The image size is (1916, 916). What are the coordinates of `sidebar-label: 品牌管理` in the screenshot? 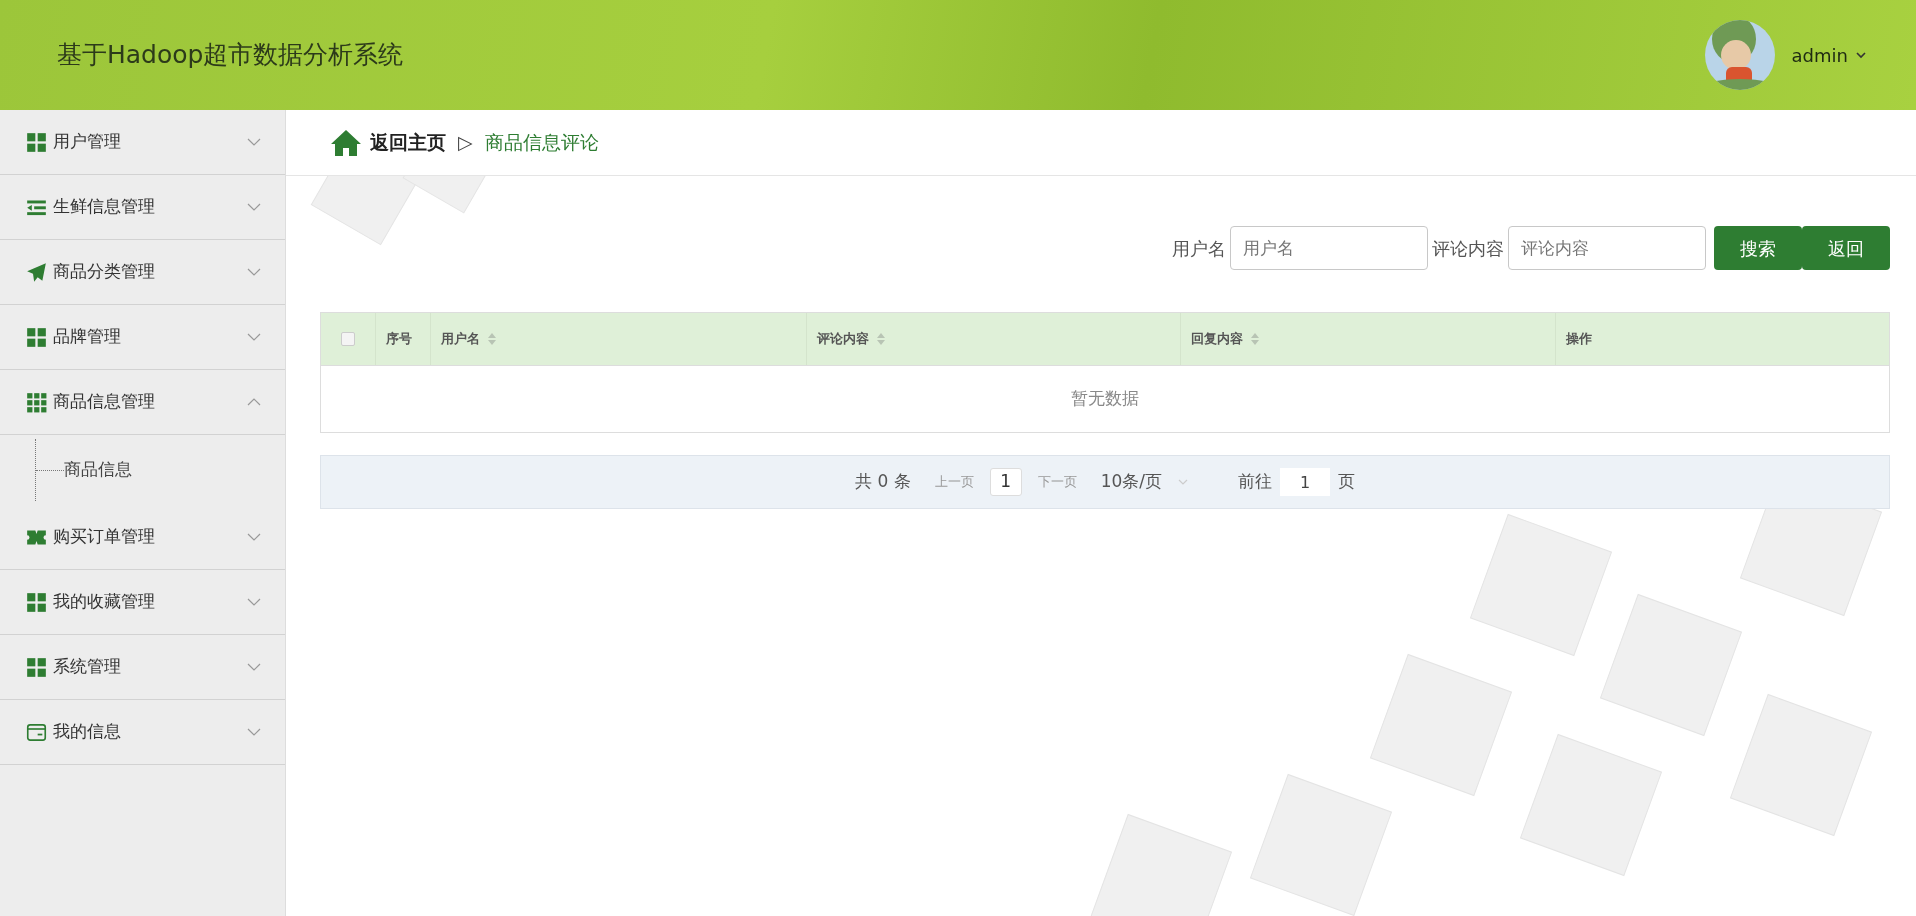 It's located at (87, 337).